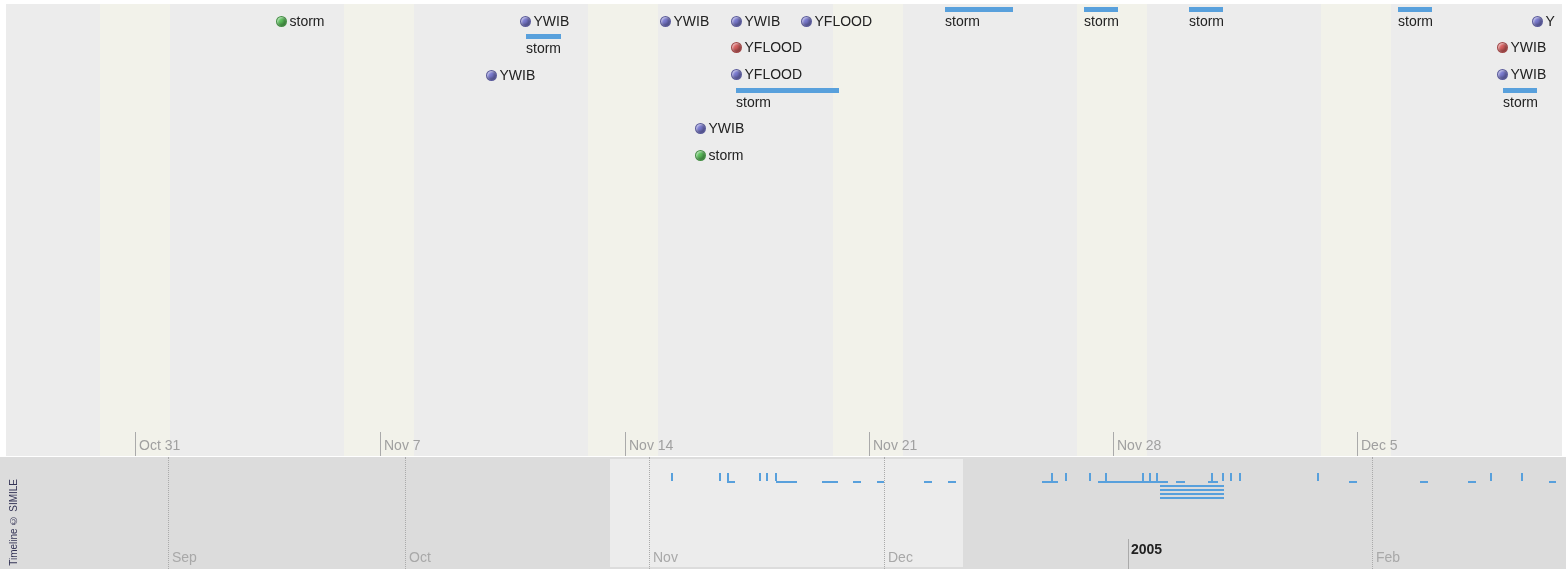  What do you see at coordinates (1139, 445) in the screenshot?
I see `date-label: Nov 28` at bounding box center [1139, 445].